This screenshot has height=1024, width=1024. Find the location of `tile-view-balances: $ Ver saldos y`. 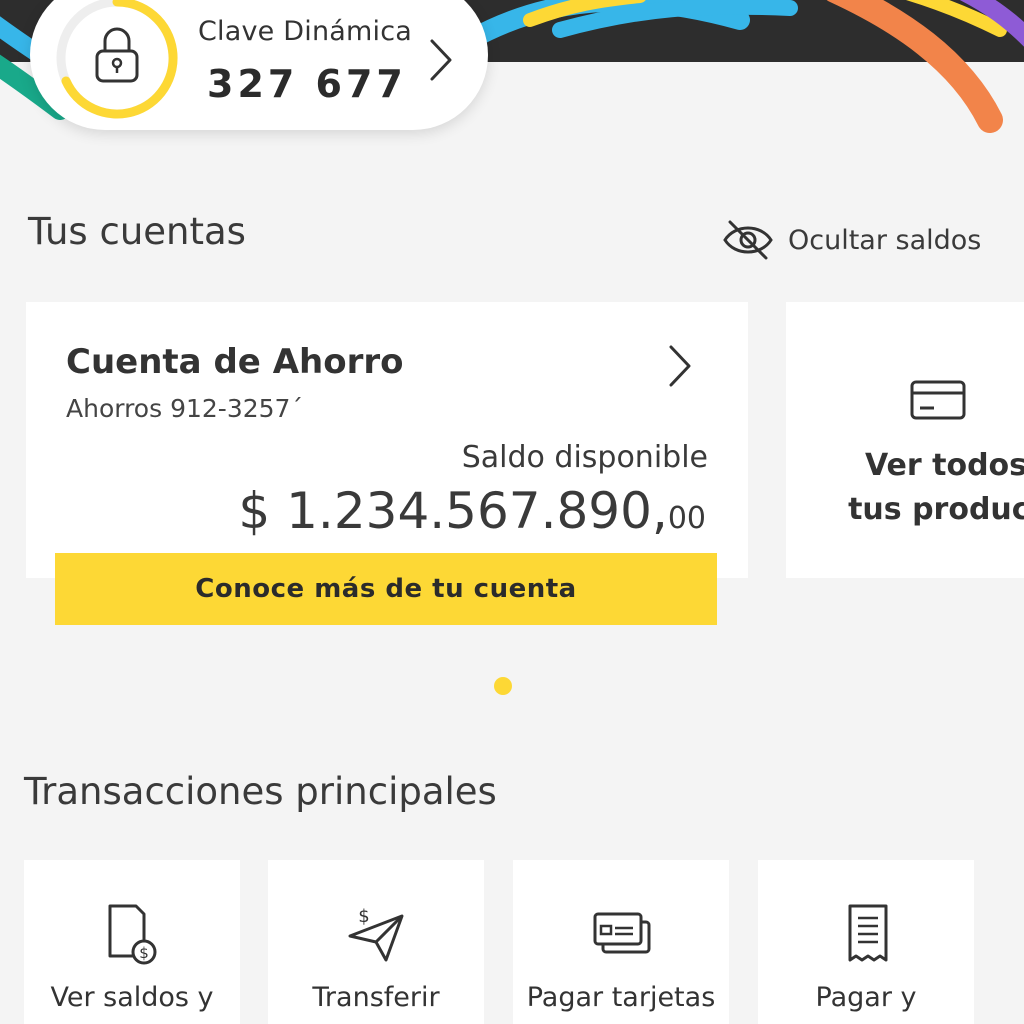

tile-view-balances: $ Ver saldos y is located at coordinates (132, 942).